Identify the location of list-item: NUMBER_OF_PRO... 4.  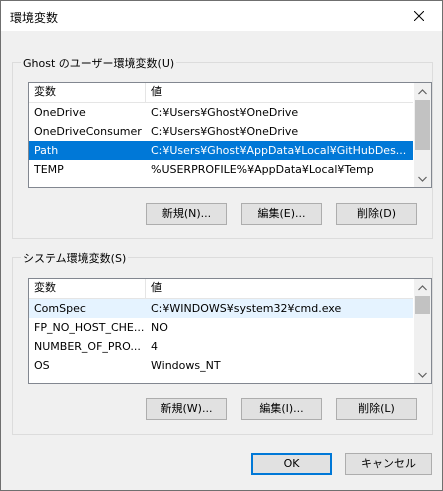
(221, 346).